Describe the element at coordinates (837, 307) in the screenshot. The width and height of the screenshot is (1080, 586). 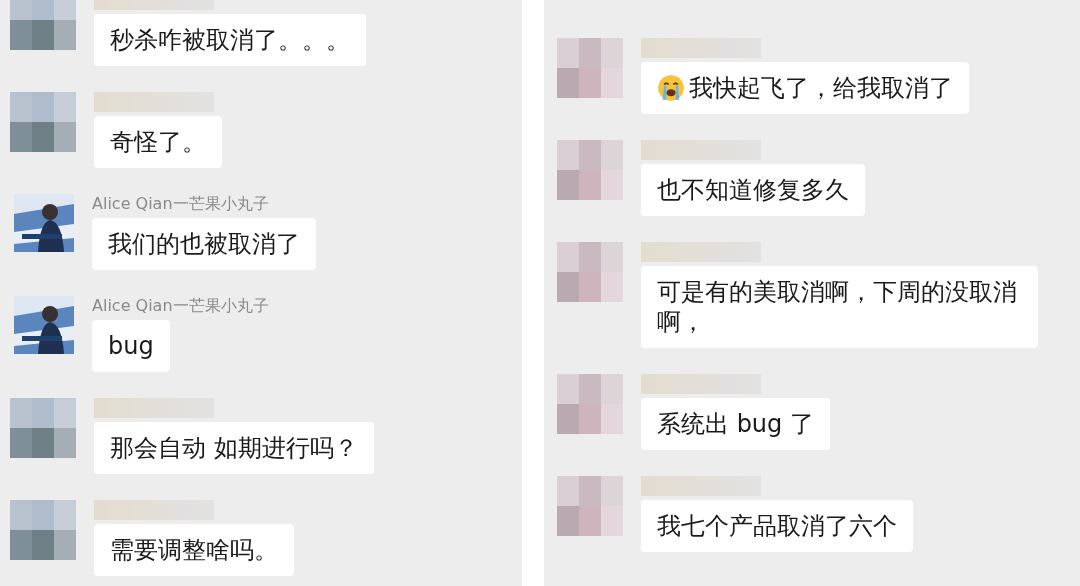
I see `message-text: 可是有的美取消啊，下周的没取消啊，` at that location.